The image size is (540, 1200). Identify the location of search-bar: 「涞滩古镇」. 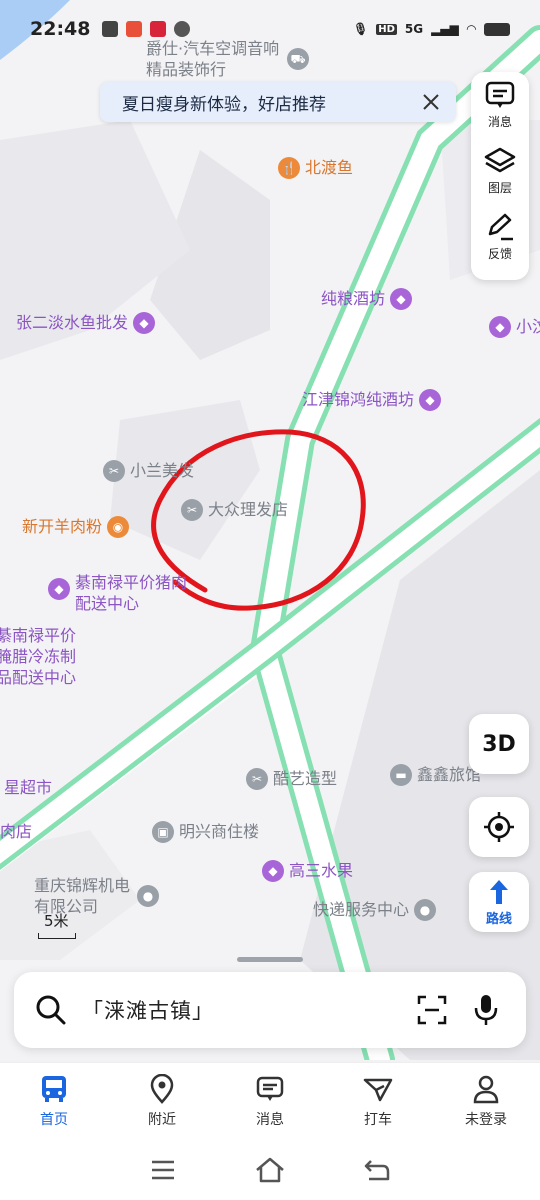
(270, 1010).